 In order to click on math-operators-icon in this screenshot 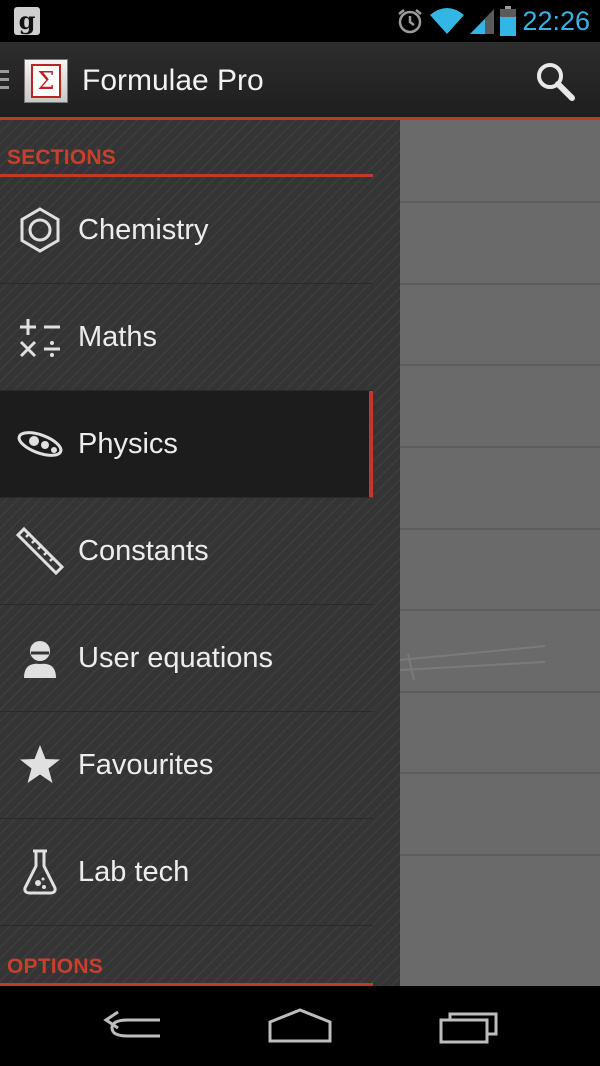, I will do `click(39, 338)`.